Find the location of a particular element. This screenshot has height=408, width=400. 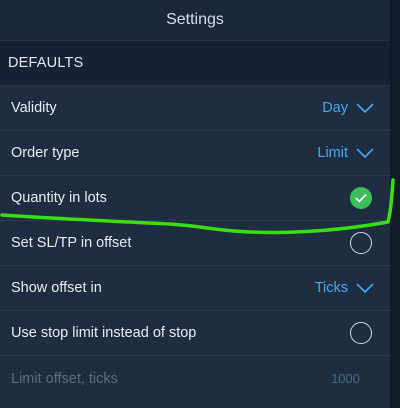

checkmark-icon is located at coordinates (361, 198).